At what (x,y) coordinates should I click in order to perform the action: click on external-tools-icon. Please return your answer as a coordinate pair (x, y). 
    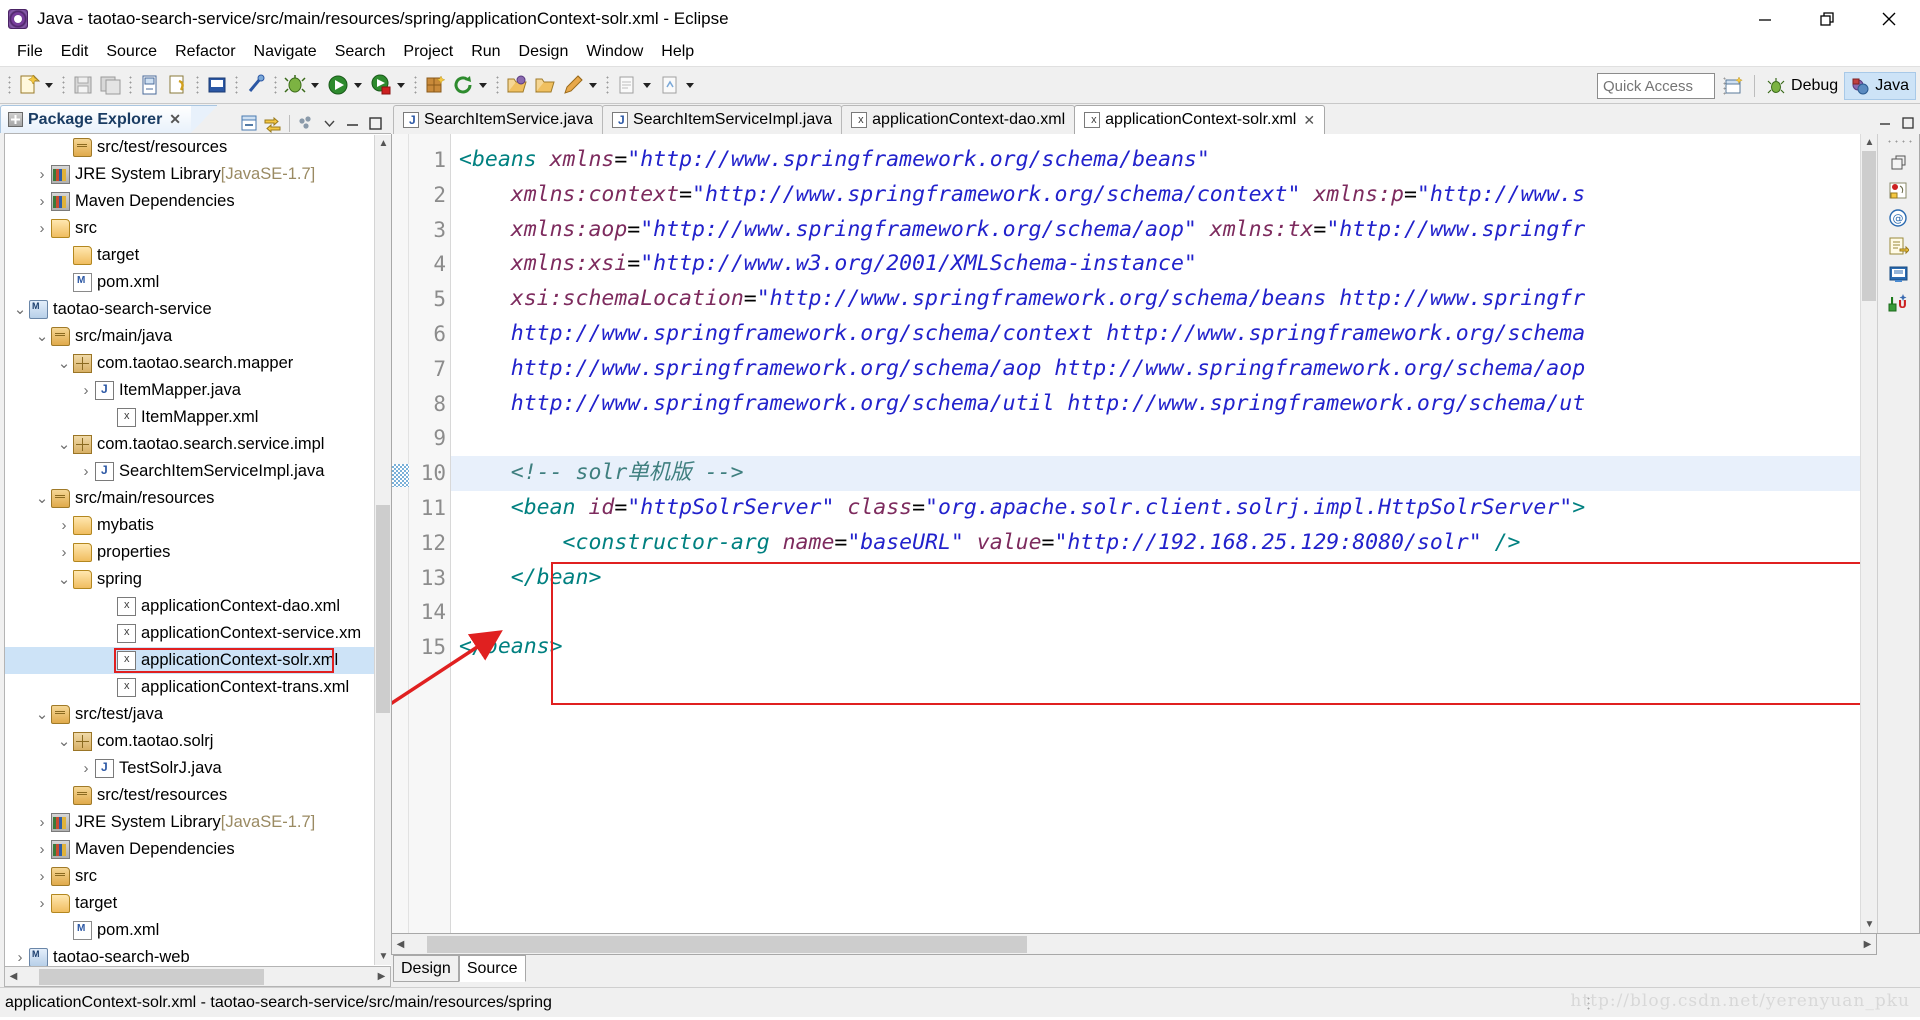
    Looking at the image, I should click on (256, 85).